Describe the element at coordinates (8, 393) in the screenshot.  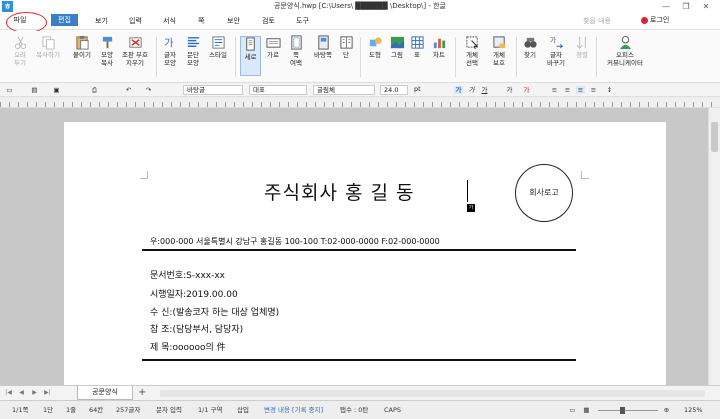
I see `first-tab-icon: |◀` at that location.